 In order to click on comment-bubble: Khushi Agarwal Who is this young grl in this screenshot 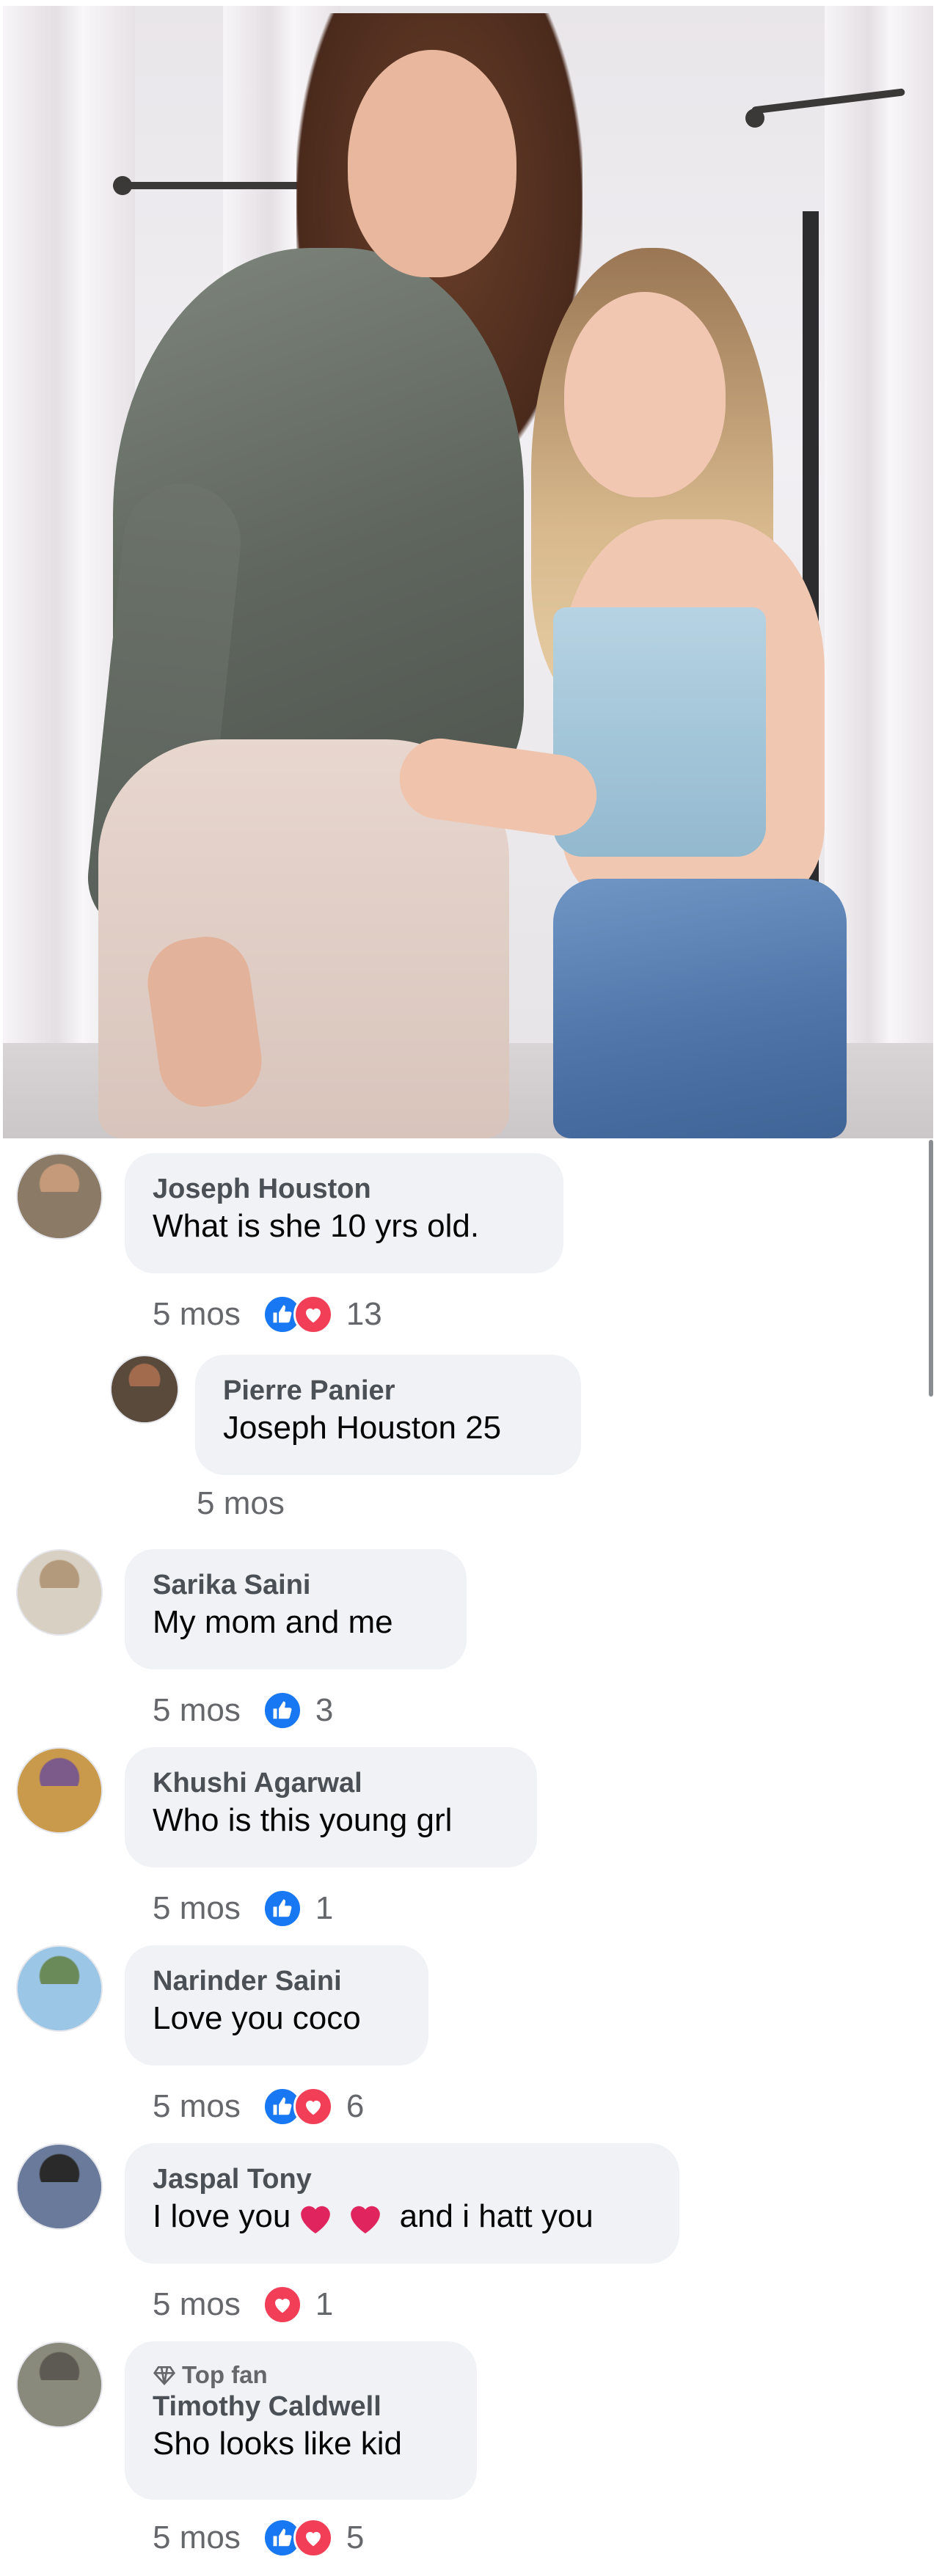, I will do `click(331, 1807)`.